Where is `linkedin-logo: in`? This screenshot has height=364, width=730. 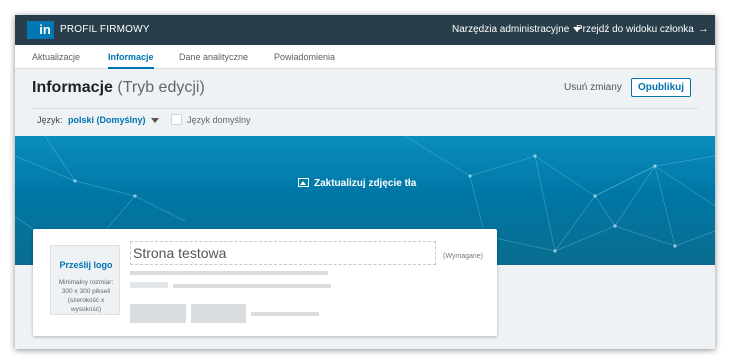
linkedin-logo: in is located at coordinates (40, 30).